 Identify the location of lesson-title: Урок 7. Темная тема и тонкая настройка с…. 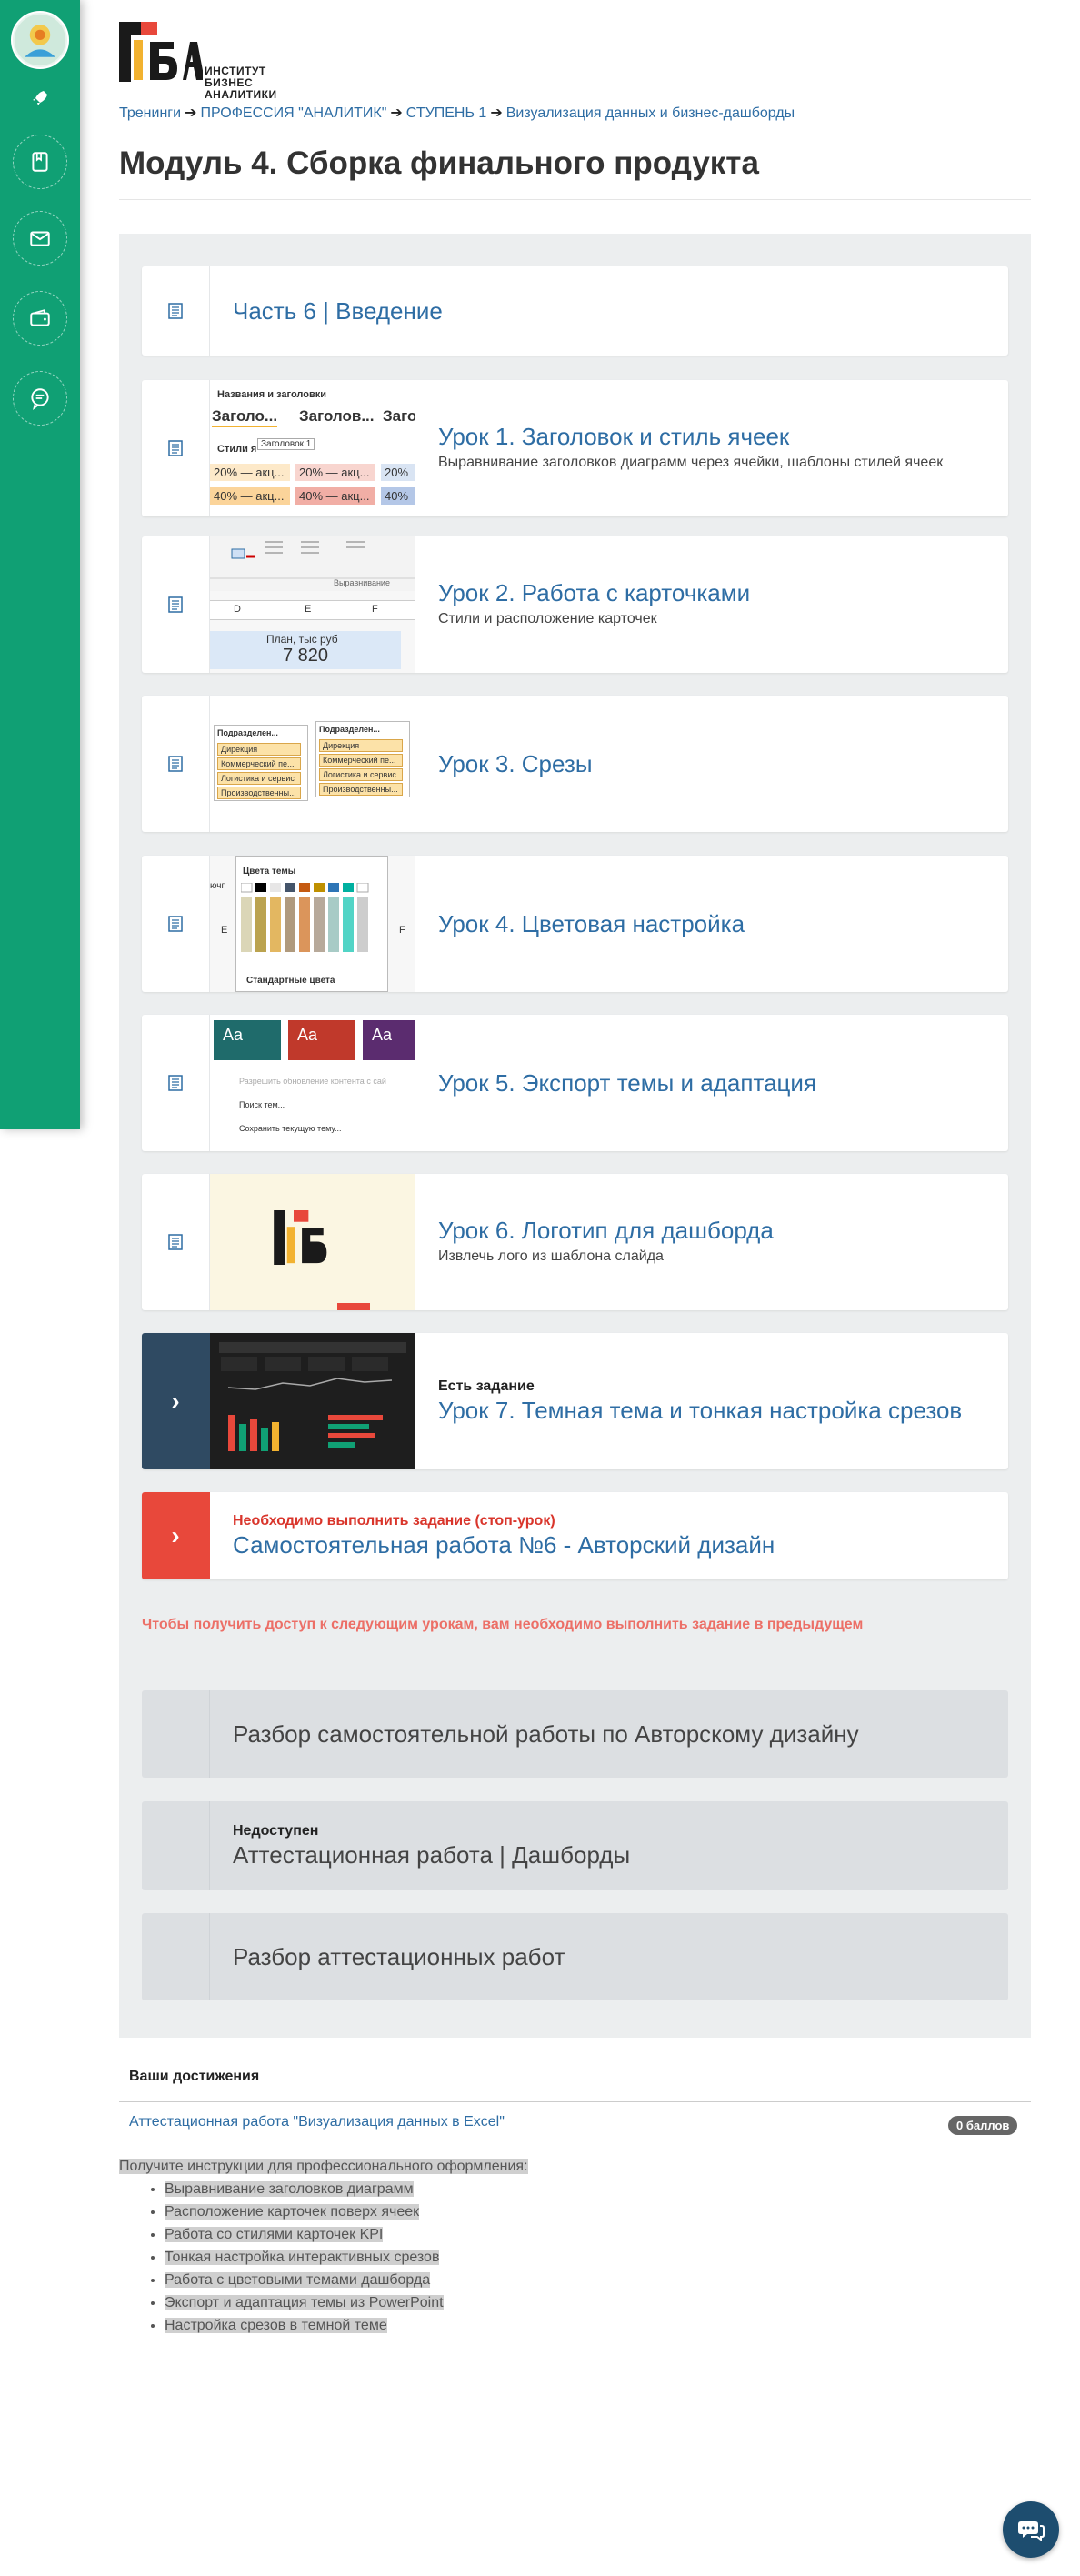
(700, 1410).